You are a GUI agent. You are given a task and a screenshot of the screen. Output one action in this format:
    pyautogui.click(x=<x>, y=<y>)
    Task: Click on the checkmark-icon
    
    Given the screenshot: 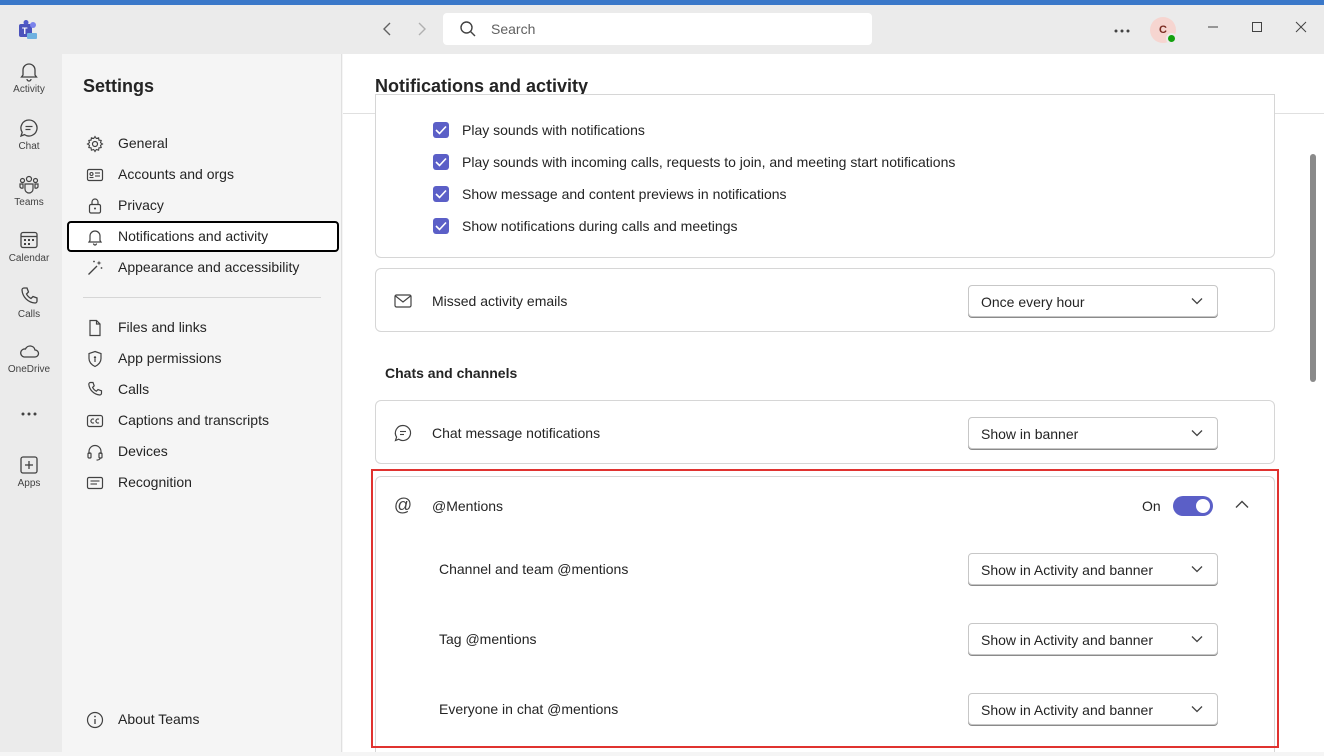 What is the action you would take?
    pyautogui.click(x=441, y=226)
    